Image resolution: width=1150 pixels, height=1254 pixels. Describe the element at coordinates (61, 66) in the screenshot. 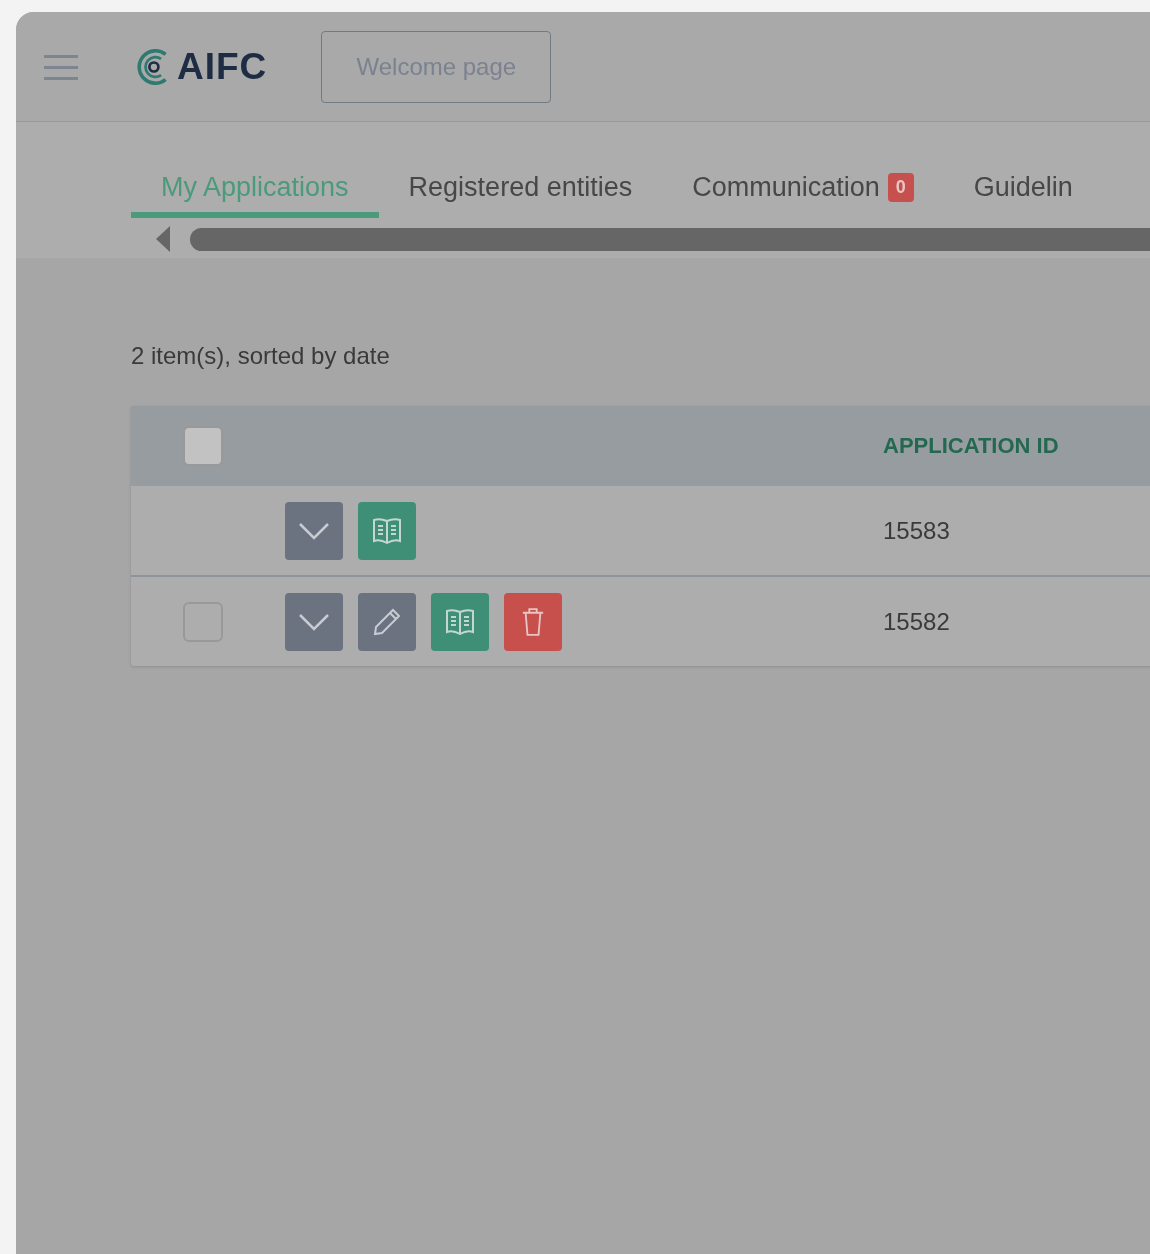

I see `menu-icon` at that location.